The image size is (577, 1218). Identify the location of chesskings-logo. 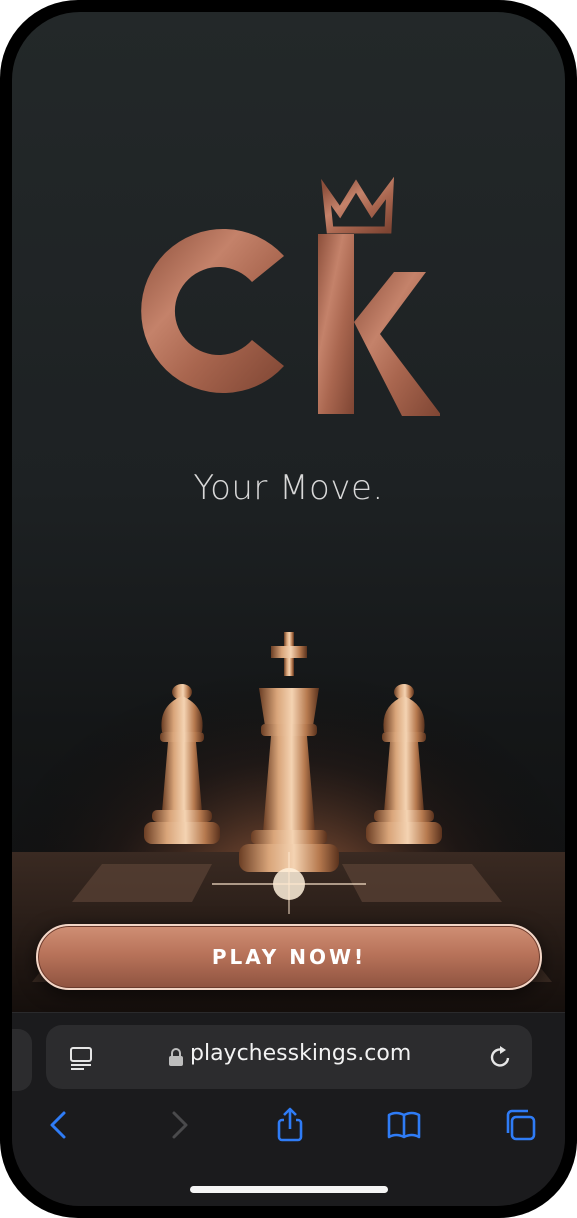
(290, 296).